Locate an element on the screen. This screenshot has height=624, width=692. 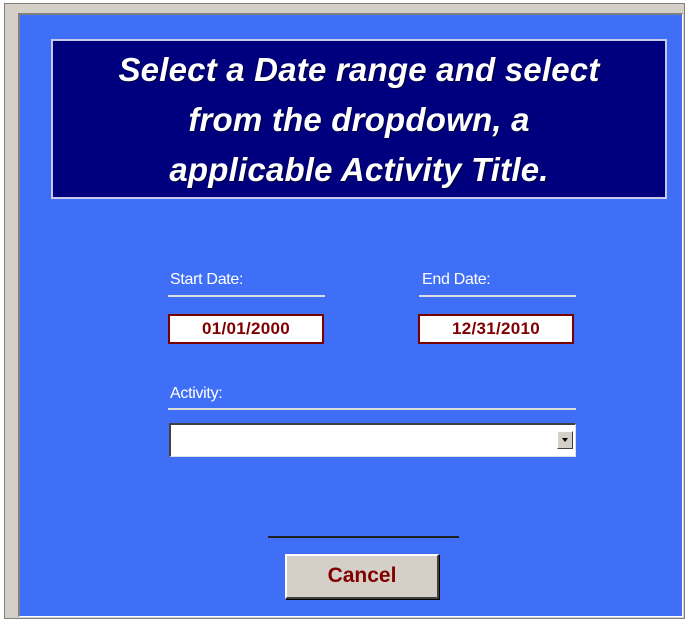
instructions-line-2: from the dropdown, a is located at coordinates (359, 119).